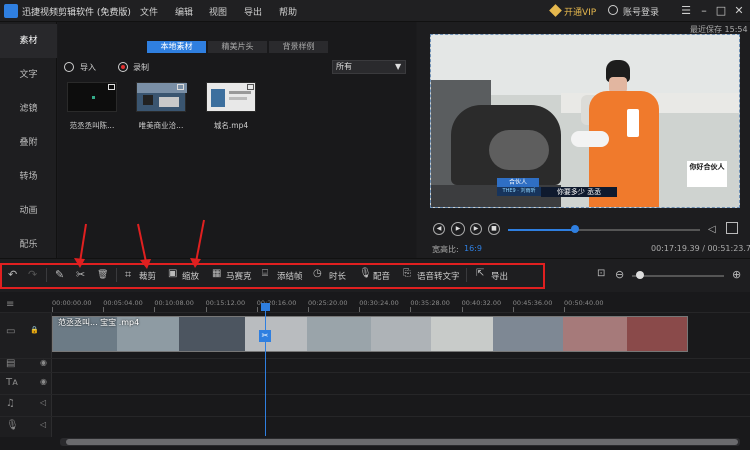 The height and width of the screenshot is (450, 750). What do you see at coordinates (481, 303) in the screenshot?
I see `ruler-tick-label: 00:40:32.00` at bounding box center [481, 303].